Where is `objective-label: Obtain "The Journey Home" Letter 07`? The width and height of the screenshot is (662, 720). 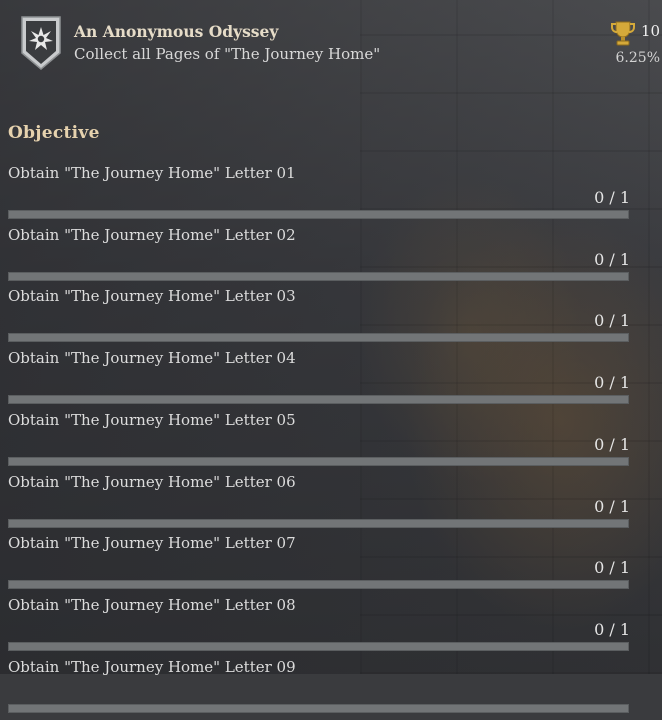
objective-label: Obtain "The Journey Home" Letter 07 is located at coordinates (152, 543).